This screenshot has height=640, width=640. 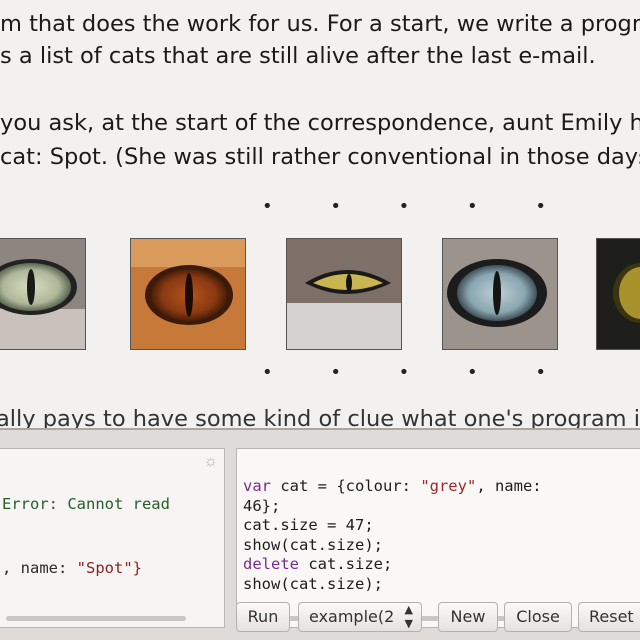 I want to click on close-button: Close, so click(x=538, y=617).